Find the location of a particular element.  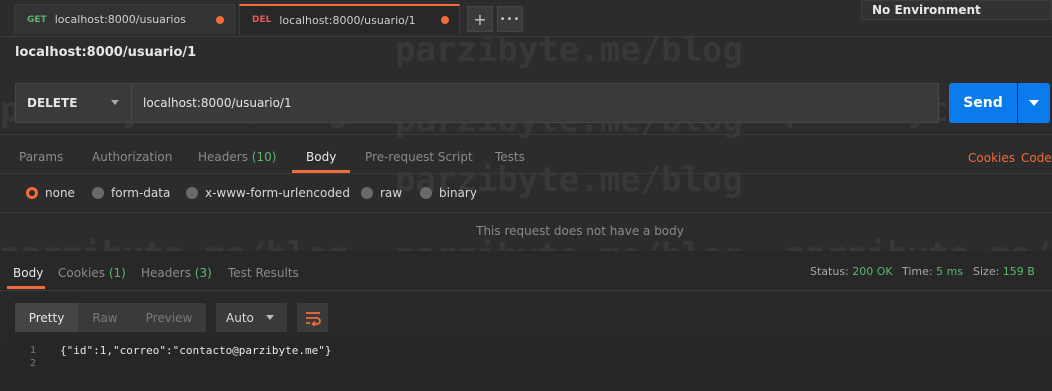

size-label: Size: is located at coordinates (986, 271).